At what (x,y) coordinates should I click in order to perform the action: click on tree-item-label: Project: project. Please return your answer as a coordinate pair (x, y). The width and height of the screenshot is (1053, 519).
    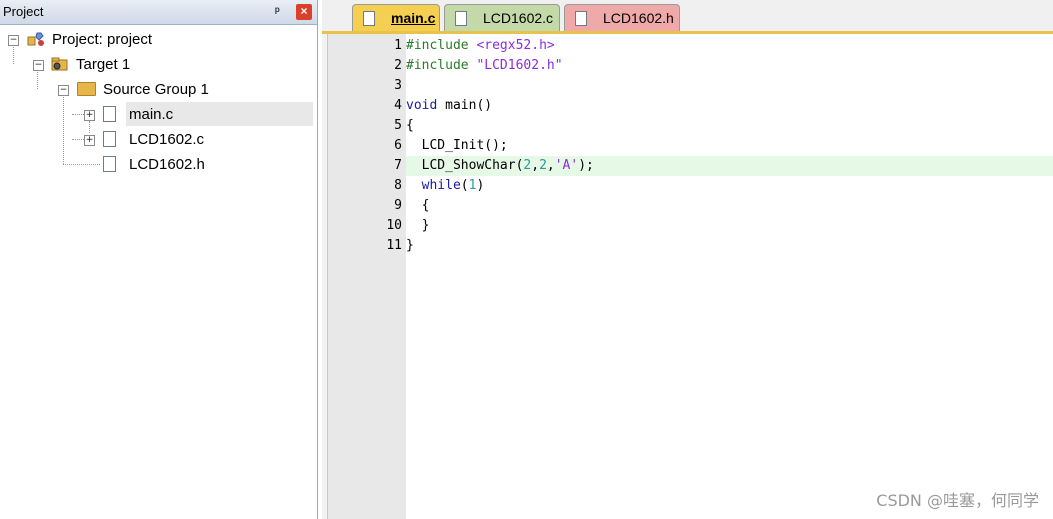
    Looking at the image, I should click on (102, 39).